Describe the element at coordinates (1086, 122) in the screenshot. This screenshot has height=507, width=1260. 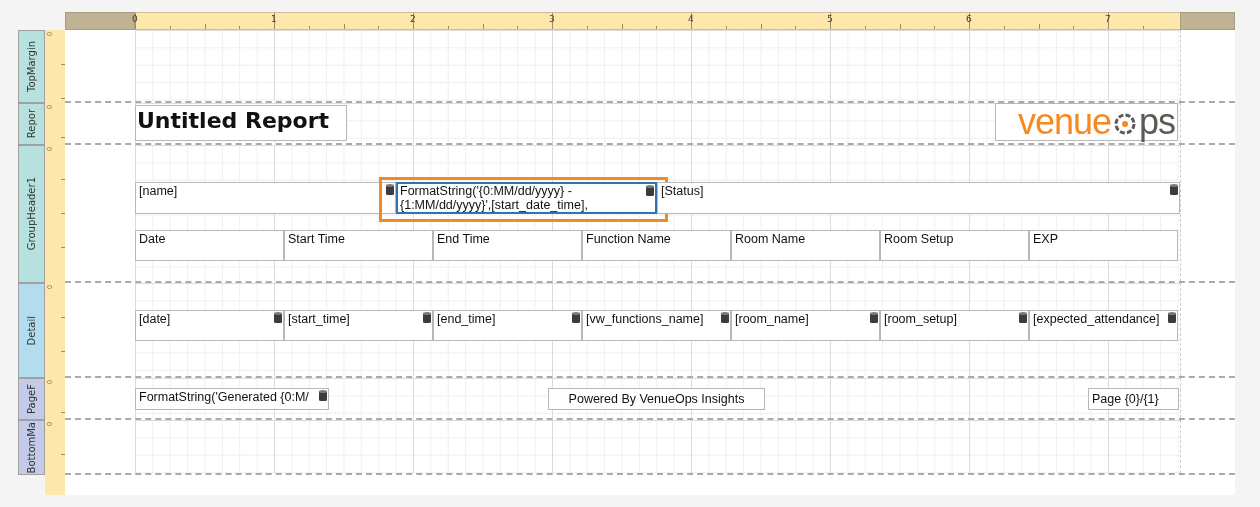
I see `logo: venue ps` at that location.